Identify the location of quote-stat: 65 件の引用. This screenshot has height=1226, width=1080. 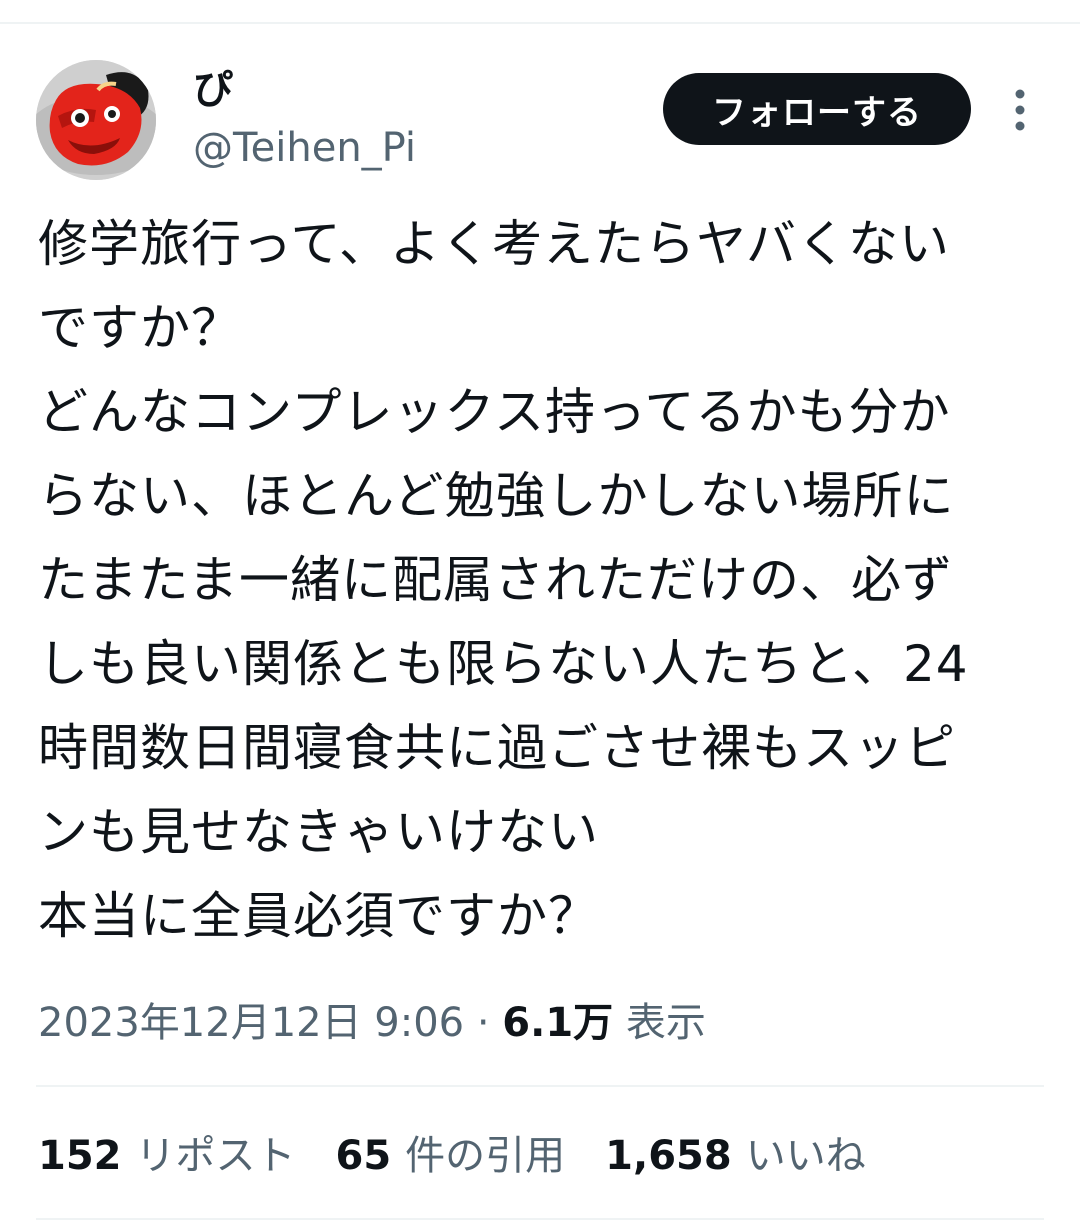
(451, 1156).